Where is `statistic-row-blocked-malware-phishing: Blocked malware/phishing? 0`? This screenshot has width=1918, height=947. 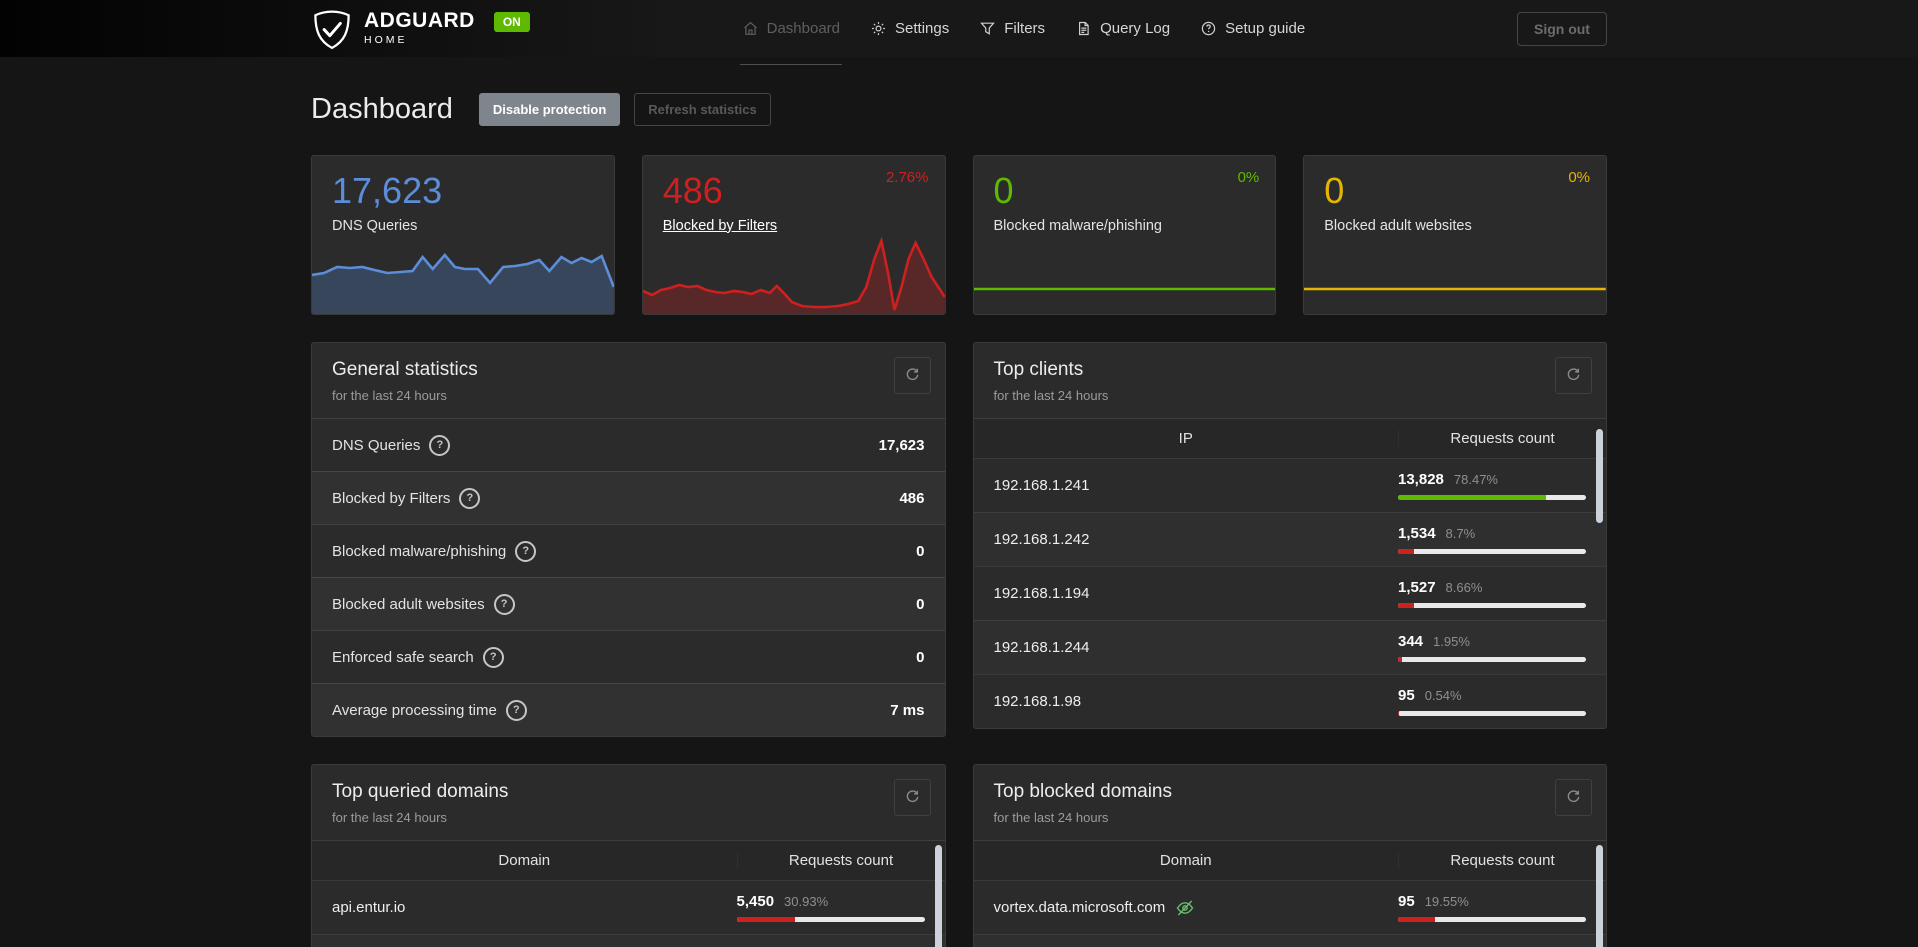 statistic-row-blocked-malware-phishing: Blocked malware/phishing? 0 is located at coordinates (628, 550).